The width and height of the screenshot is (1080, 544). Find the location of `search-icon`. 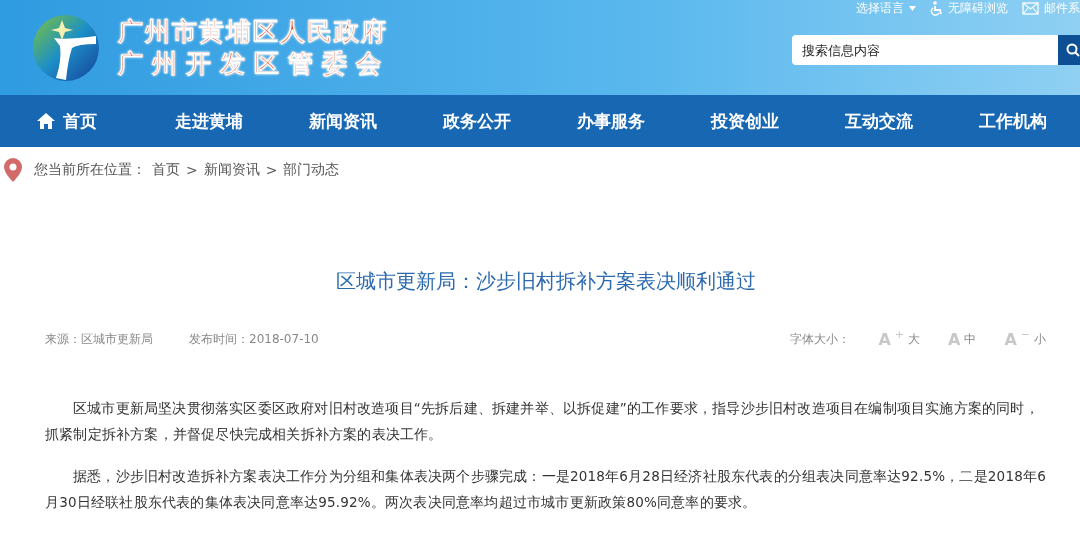

search-icon is located at coordinates (1073, 50).